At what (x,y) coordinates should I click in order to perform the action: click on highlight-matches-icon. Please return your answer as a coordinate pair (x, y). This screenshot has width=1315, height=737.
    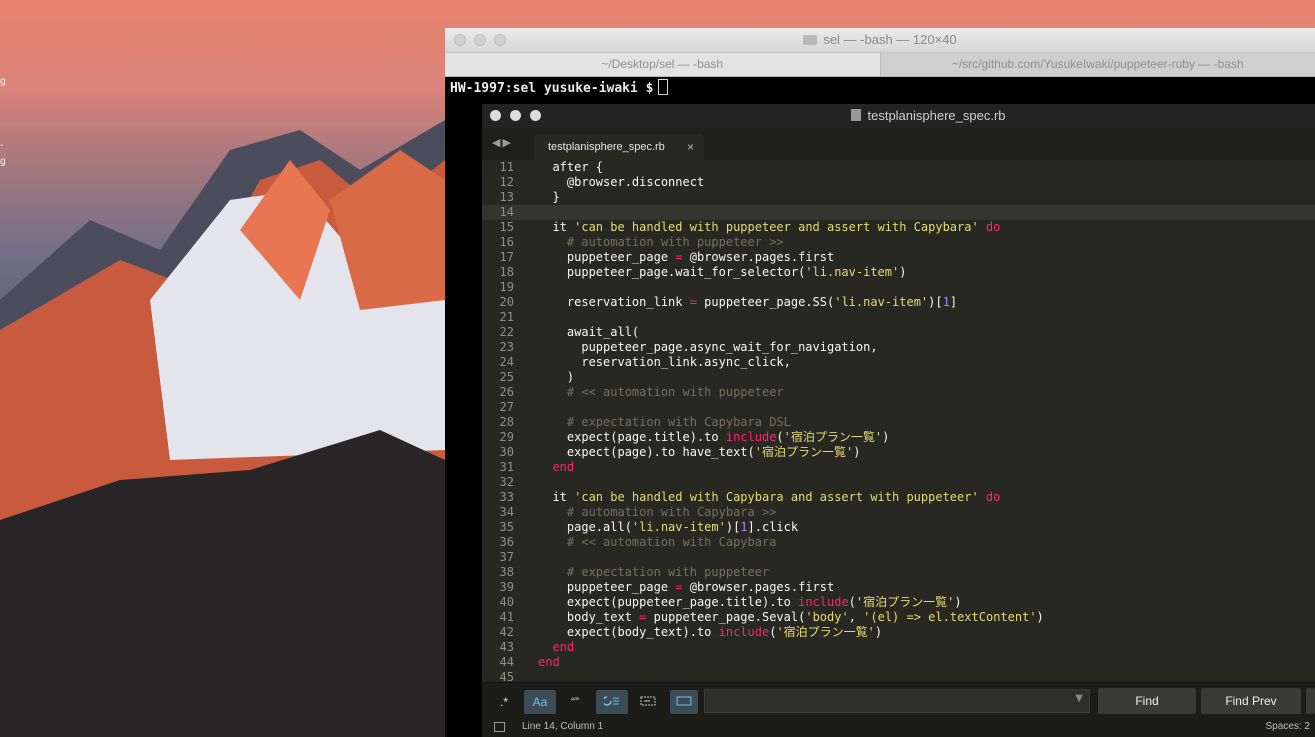
    Looking at the image, I should click on (684, 702).